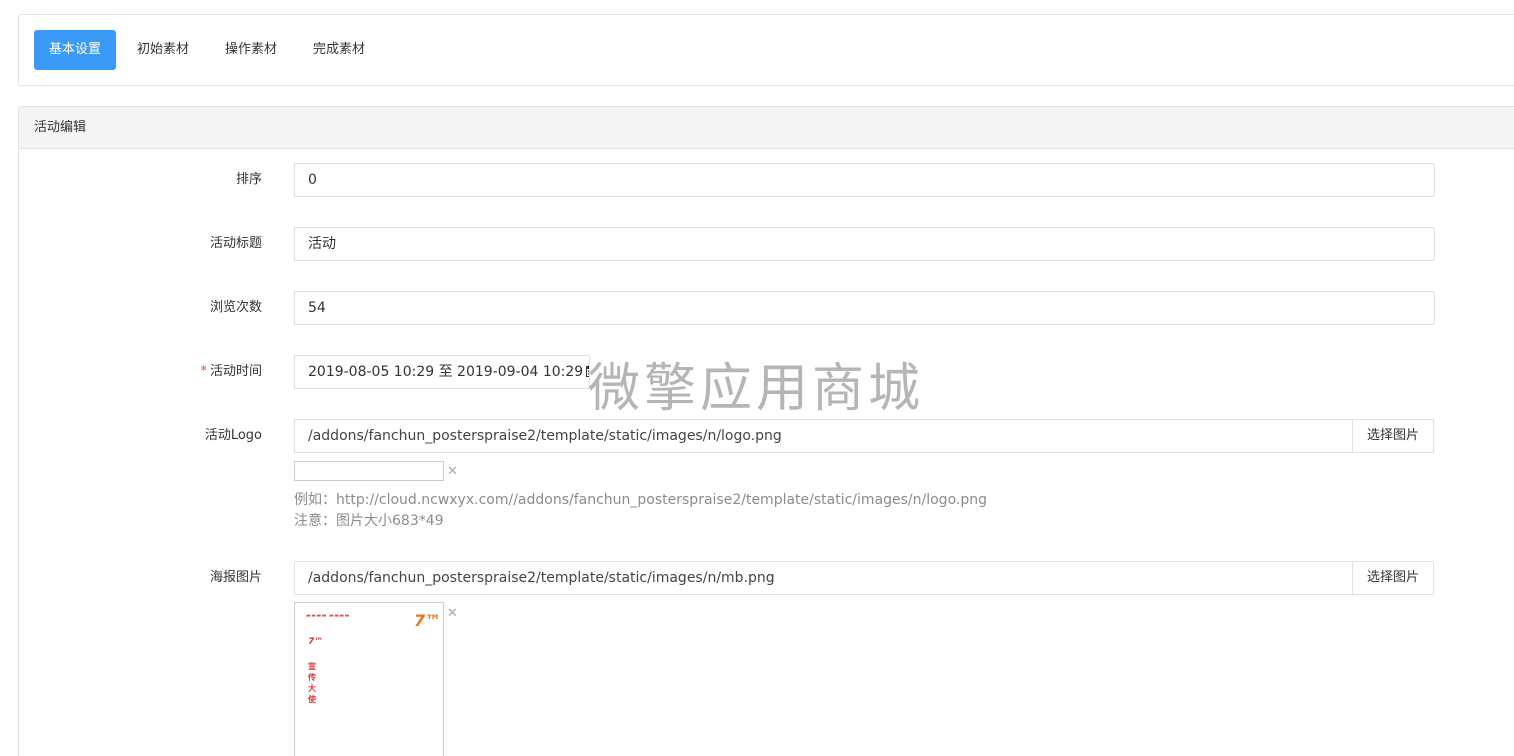 Image resolution: width=1514 pixels, height=756 pixels. Describe the element at coordinates (312, 683) in the screenshot. I see `poster-vertical-text: 宣传大使` at that location.